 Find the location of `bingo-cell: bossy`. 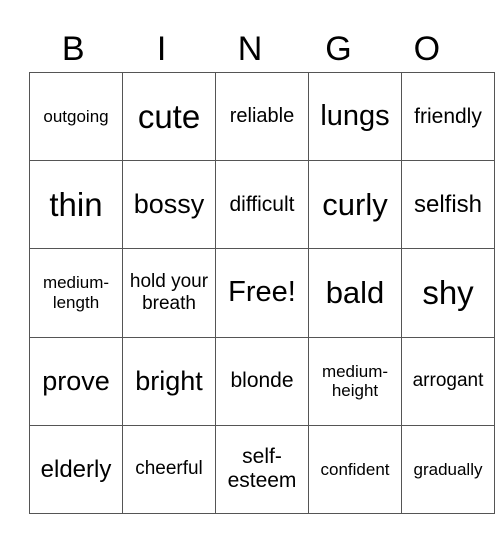

bingo-cell: bossy is located at coordinates (169, 205).